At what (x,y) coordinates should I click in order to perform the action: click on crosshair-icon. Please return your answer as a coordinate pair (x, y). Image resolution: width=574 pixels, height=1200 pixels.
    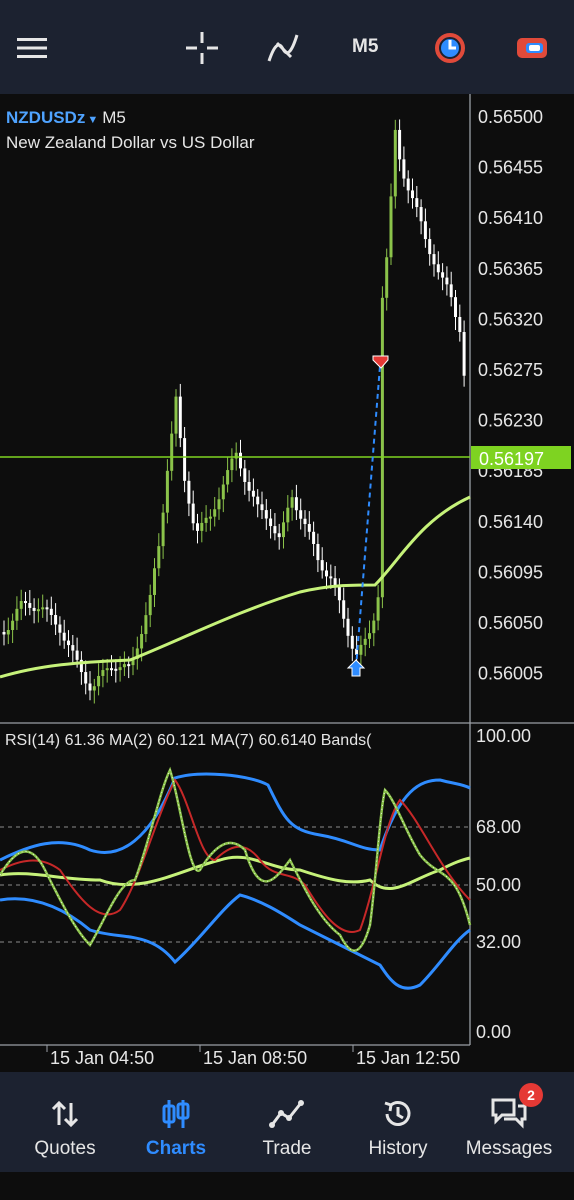
    Looking at the image, I should click on (202, 48).